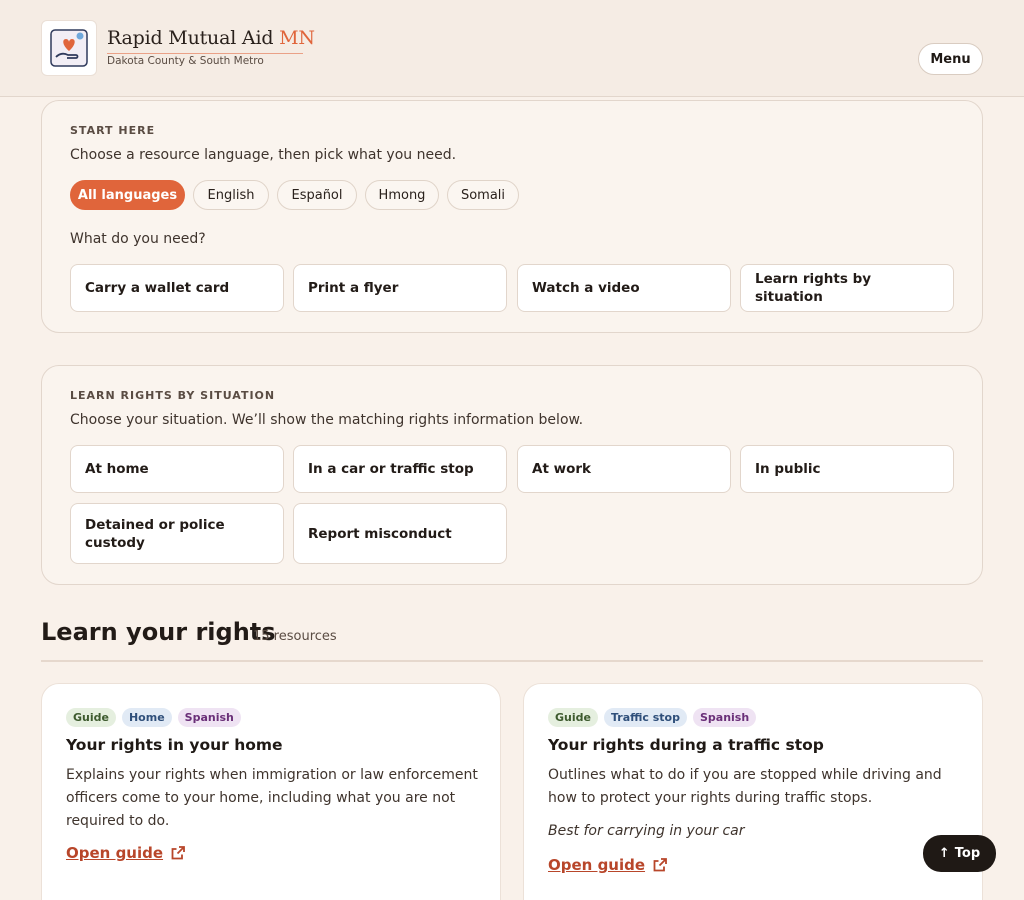 This screenshot has height=900, width=1024. Describe the element at coordinates (646, 831) in the screenshot. I see `card-note: Best for carrying in your car` at that location.